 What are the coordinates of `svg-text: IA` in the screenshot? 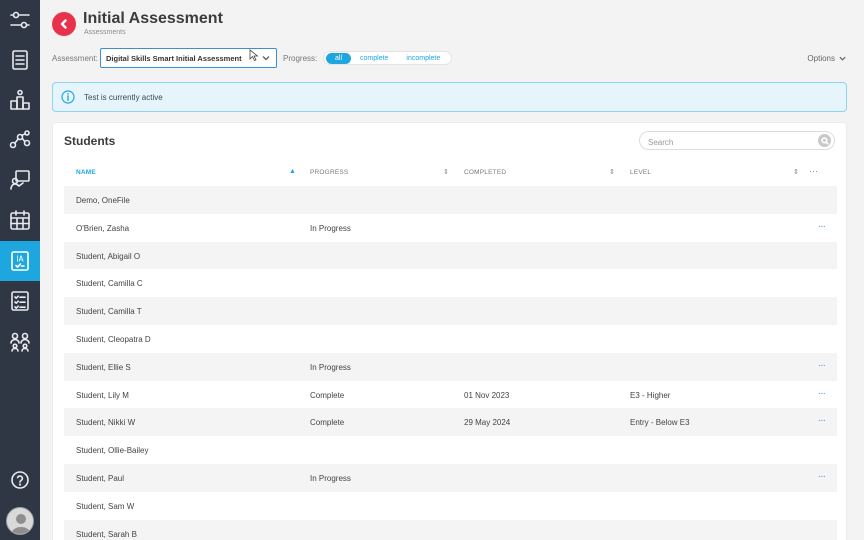 It's located at (20, 259).